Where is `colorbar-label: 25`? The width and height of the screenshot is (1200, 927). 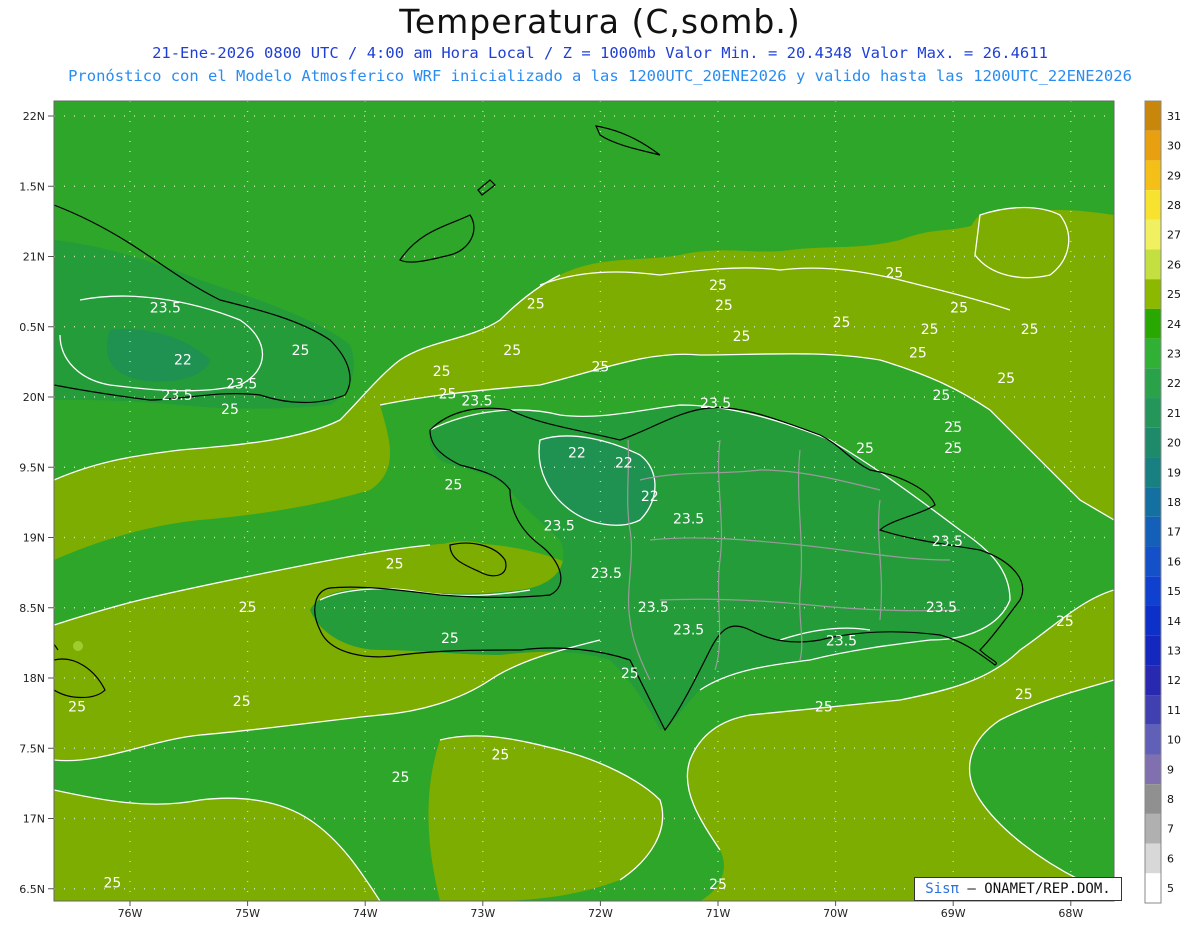 colorbar-label: 25 is located at coordinates (1174, 294).